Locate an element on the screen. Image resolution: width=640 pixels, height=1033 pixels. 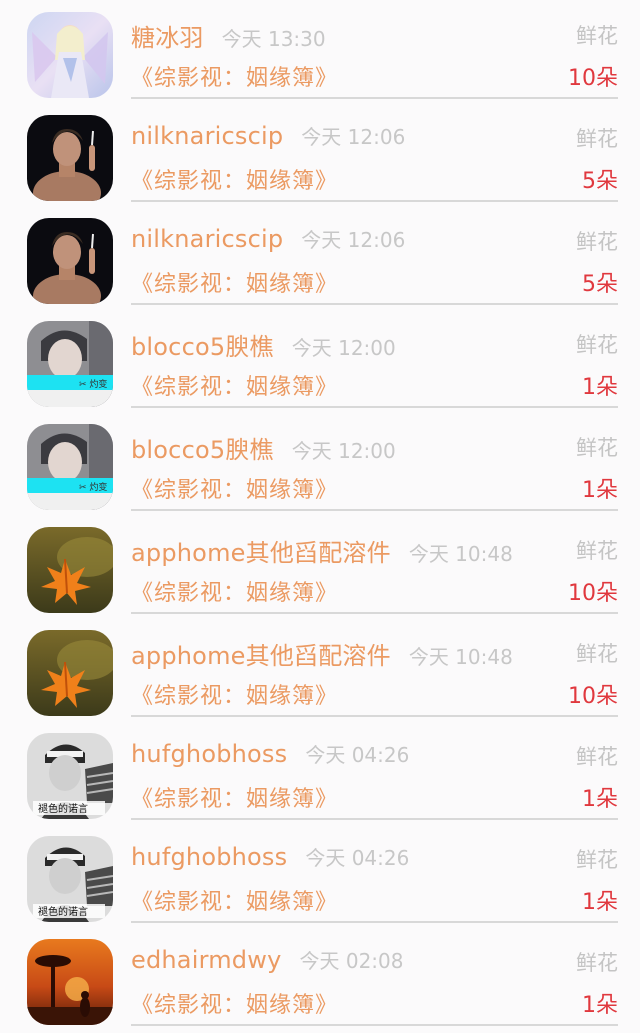
username: edhairmdwy is located at coordinates (206, 960).